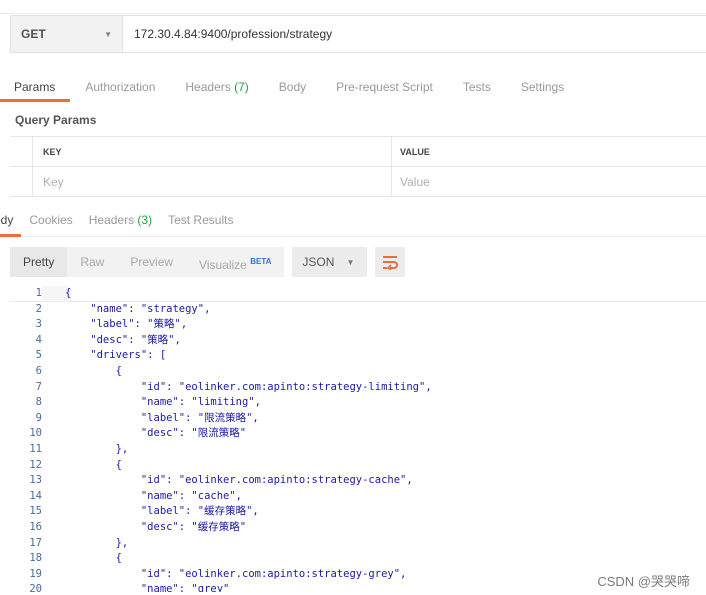  I want to click on query-params-table: KEY VALUE Key Value, so click(358, 166).